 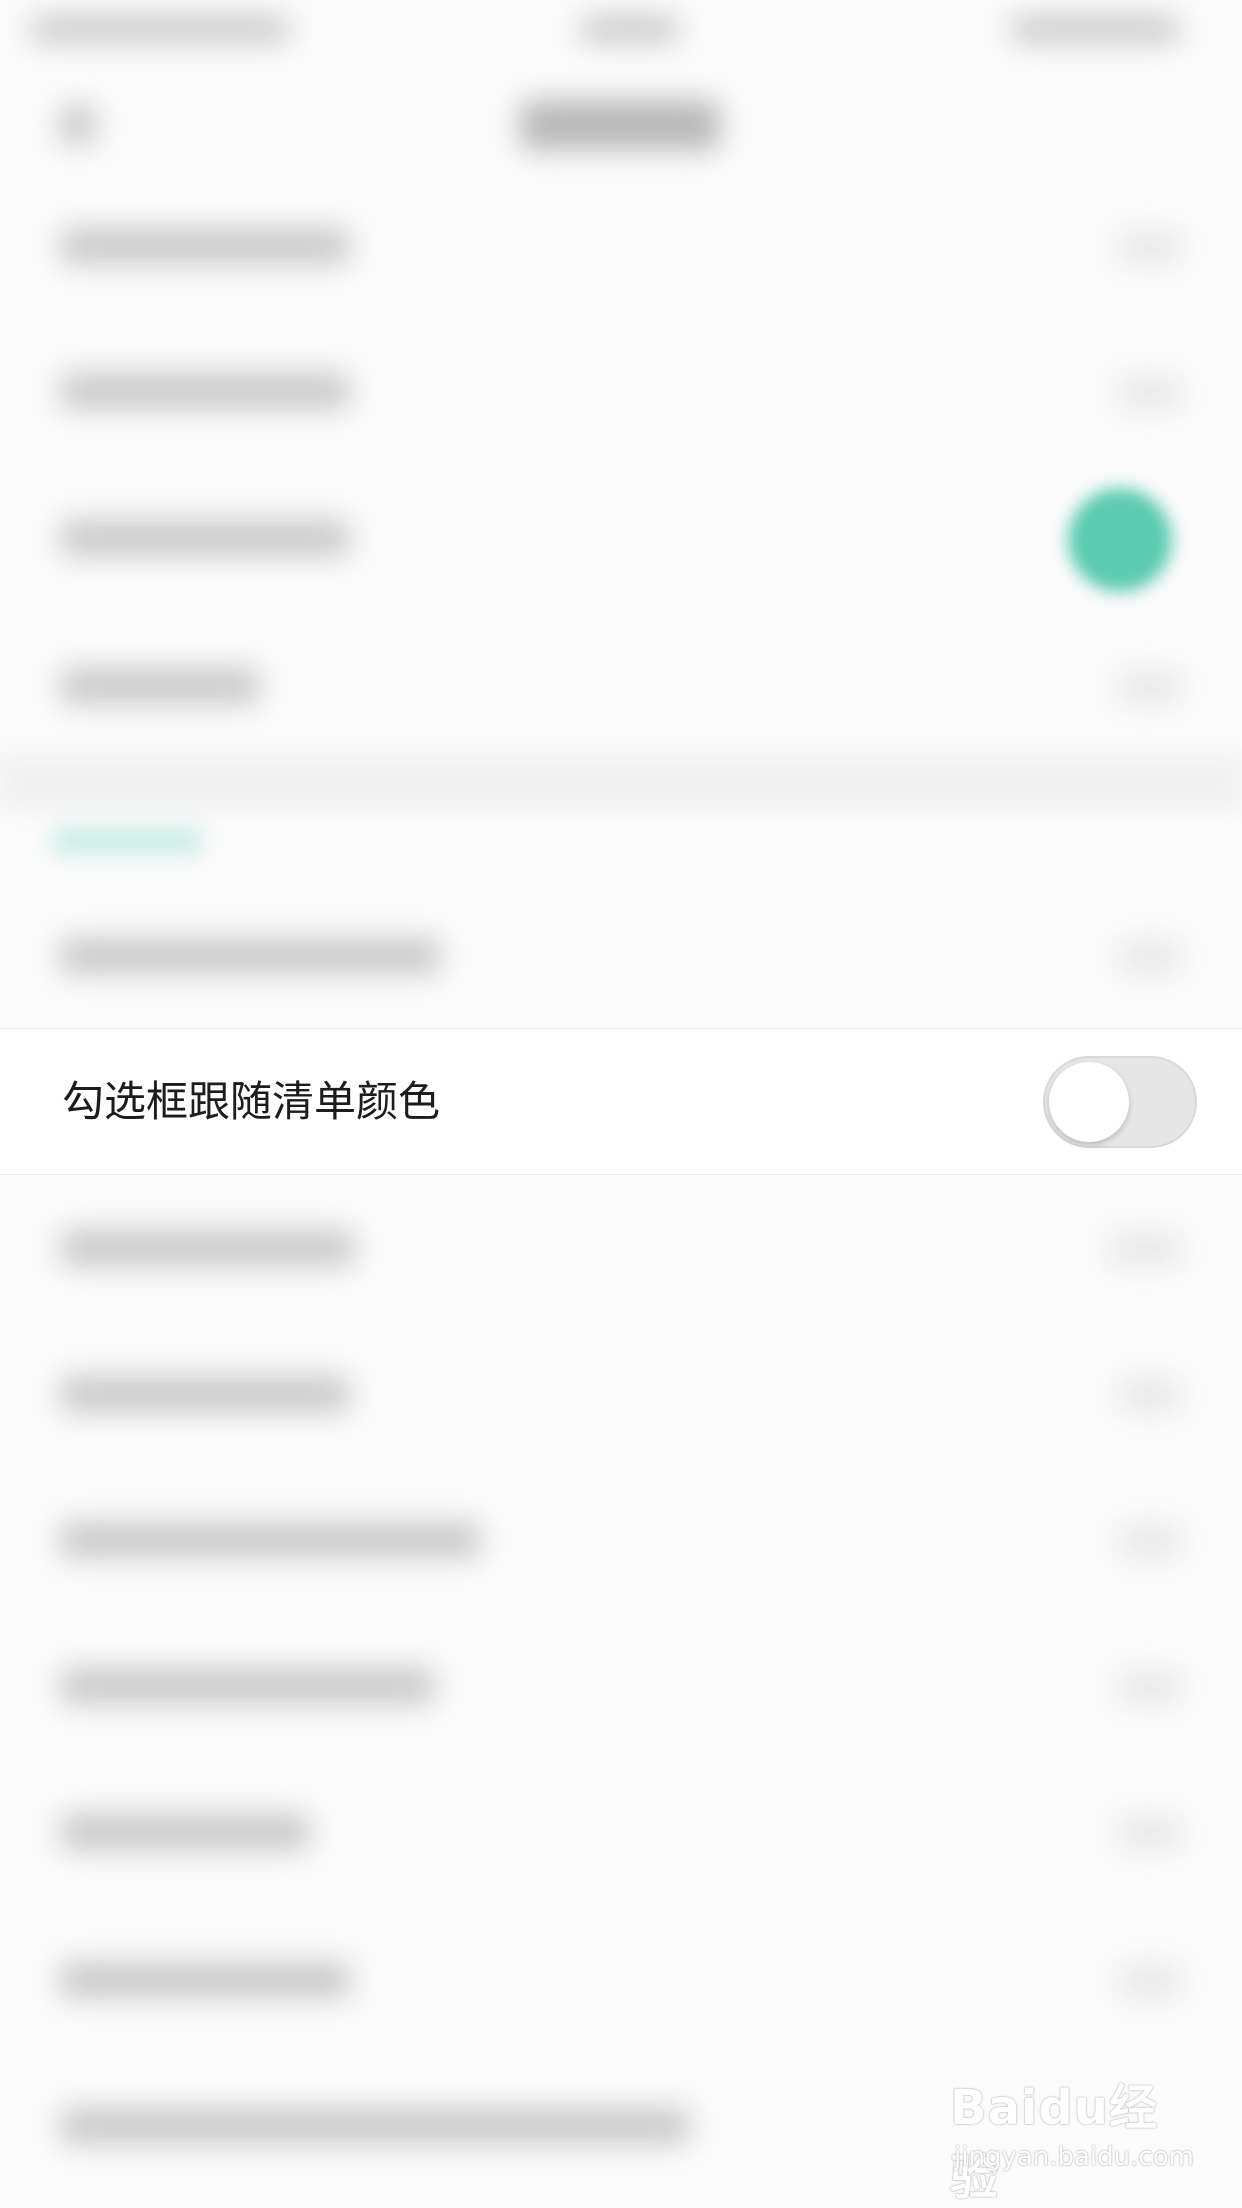 I want to click on checkbox-color-toggle, so click(x=1120, y=1102).